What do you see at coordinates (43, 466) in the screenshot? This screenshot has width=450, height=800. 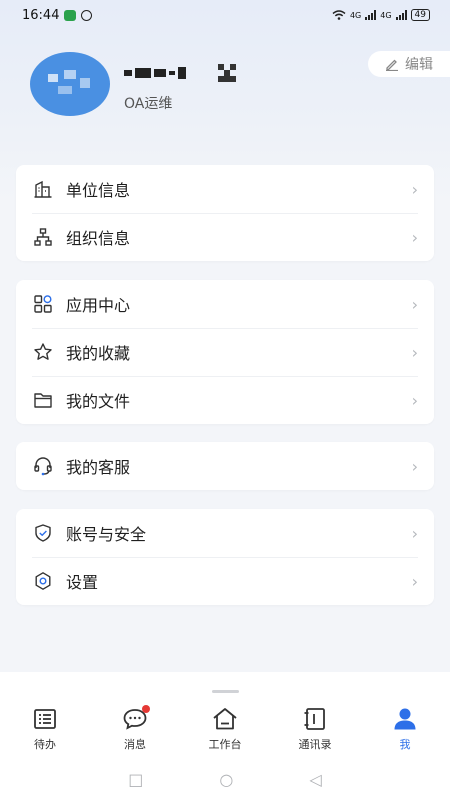 I see `headset-icon` at bounding box center [43, 466].